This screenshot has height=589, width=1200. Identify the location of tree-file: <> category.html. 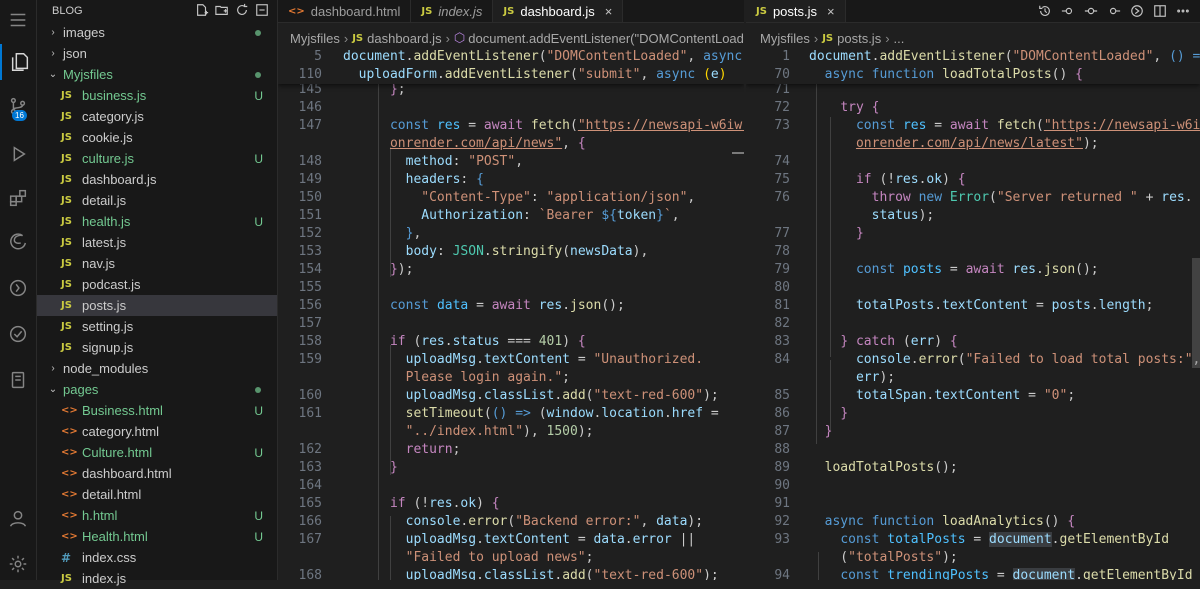
(157, 431).